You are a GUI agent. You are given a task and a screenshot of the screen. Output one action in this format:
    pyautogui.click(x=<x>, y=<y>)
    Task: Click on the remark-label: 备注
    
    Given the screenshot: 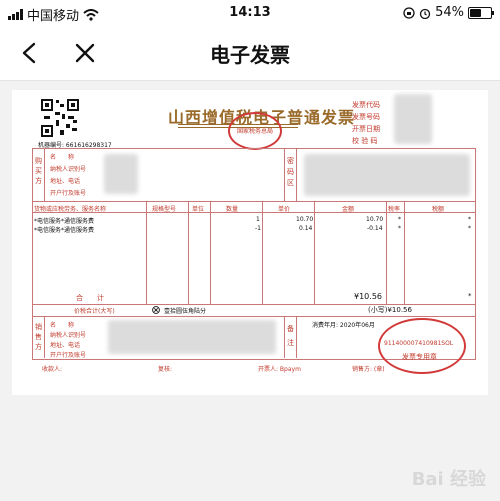 What is the action you would take?
    pyautogui.click(x=290, y=336)
    